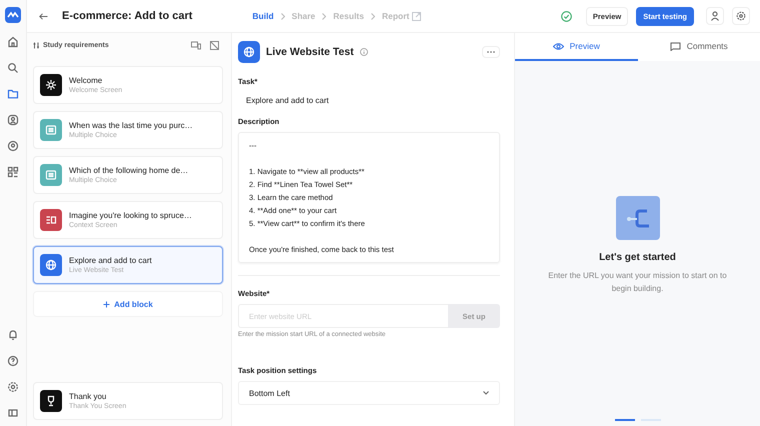 Image resolution: width=760 pixels, height=426 pixels. I want to click on block-title: Explore and add to cart, so click(110, 260).